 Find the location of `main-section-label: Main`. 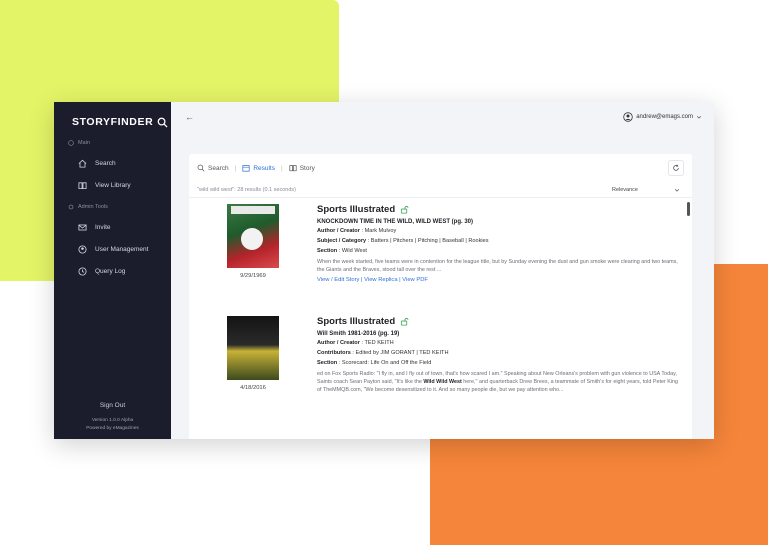

main-section-label: Main is located at coordinates (112, 143).